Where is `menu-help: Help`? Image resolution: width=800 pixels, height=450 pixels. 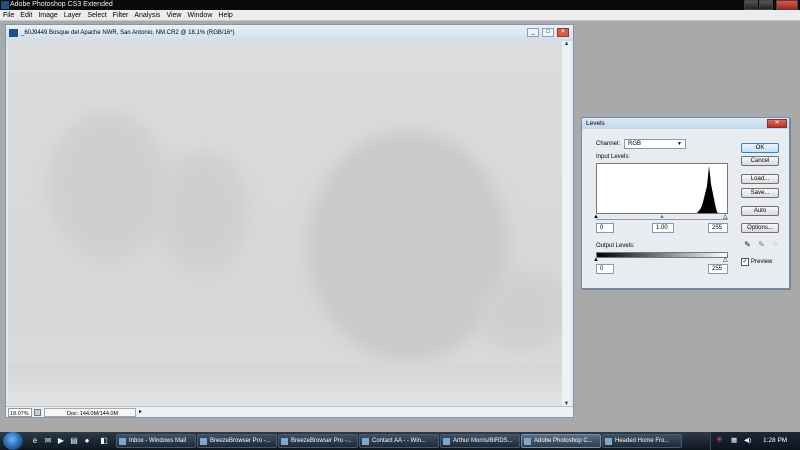 menu-help: Help is located at coordinates (225, 15).